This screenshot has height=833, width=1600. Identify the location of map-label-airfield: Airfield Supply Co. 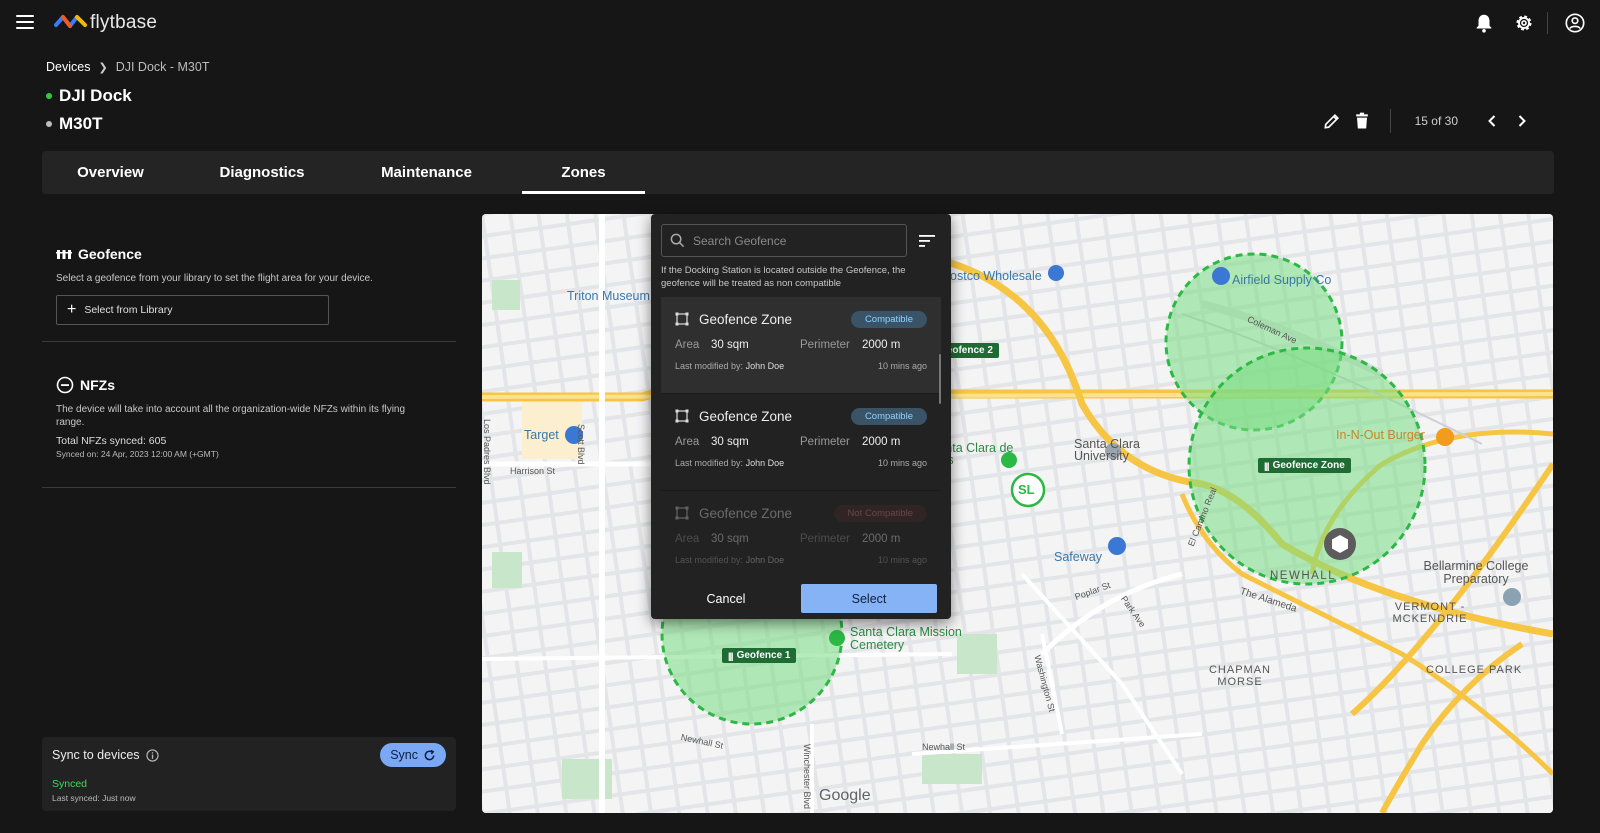
(1282, 280).